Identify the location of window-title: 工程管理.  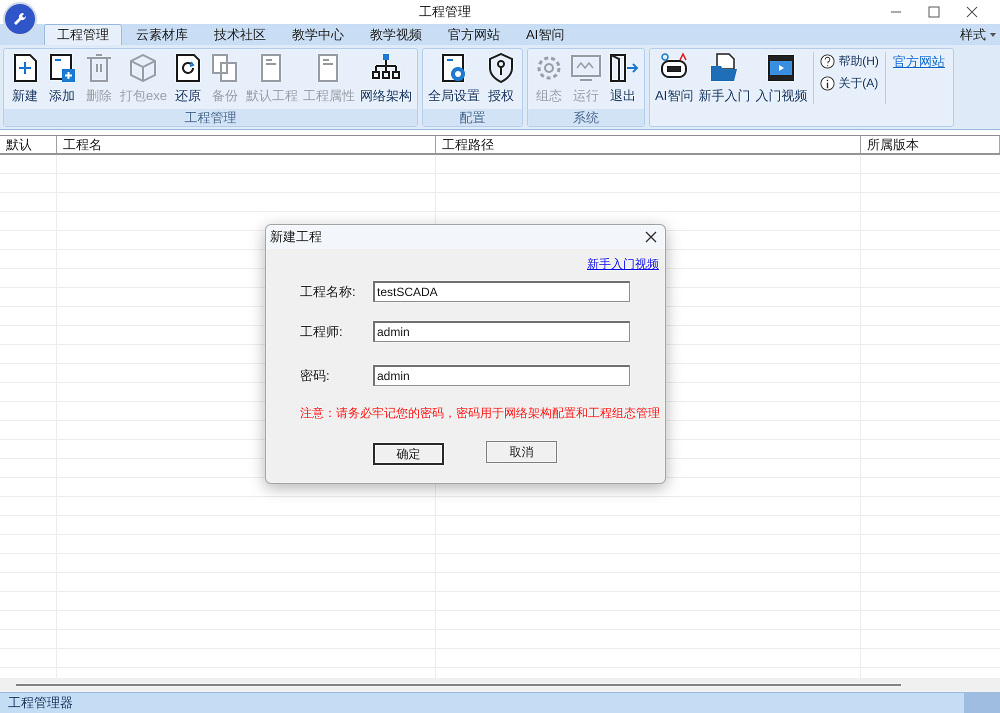
(445, 12).